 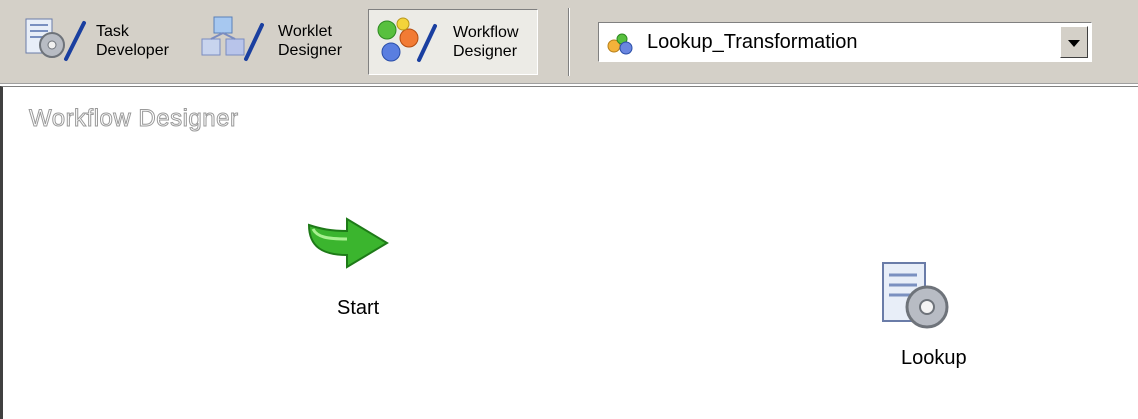 I want to click on workflow-icon, so click(x=620, y=44).